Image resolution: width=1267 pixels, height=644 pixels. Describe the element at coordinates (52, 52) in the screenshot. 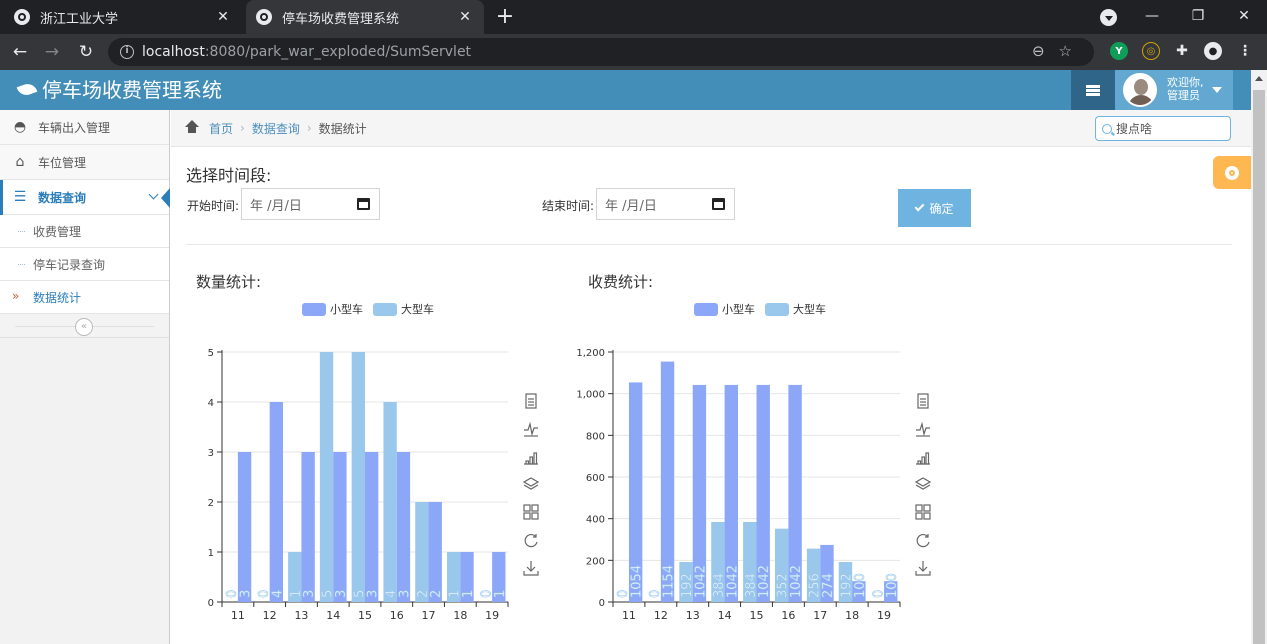

I see `forward-icon: →` at that location.